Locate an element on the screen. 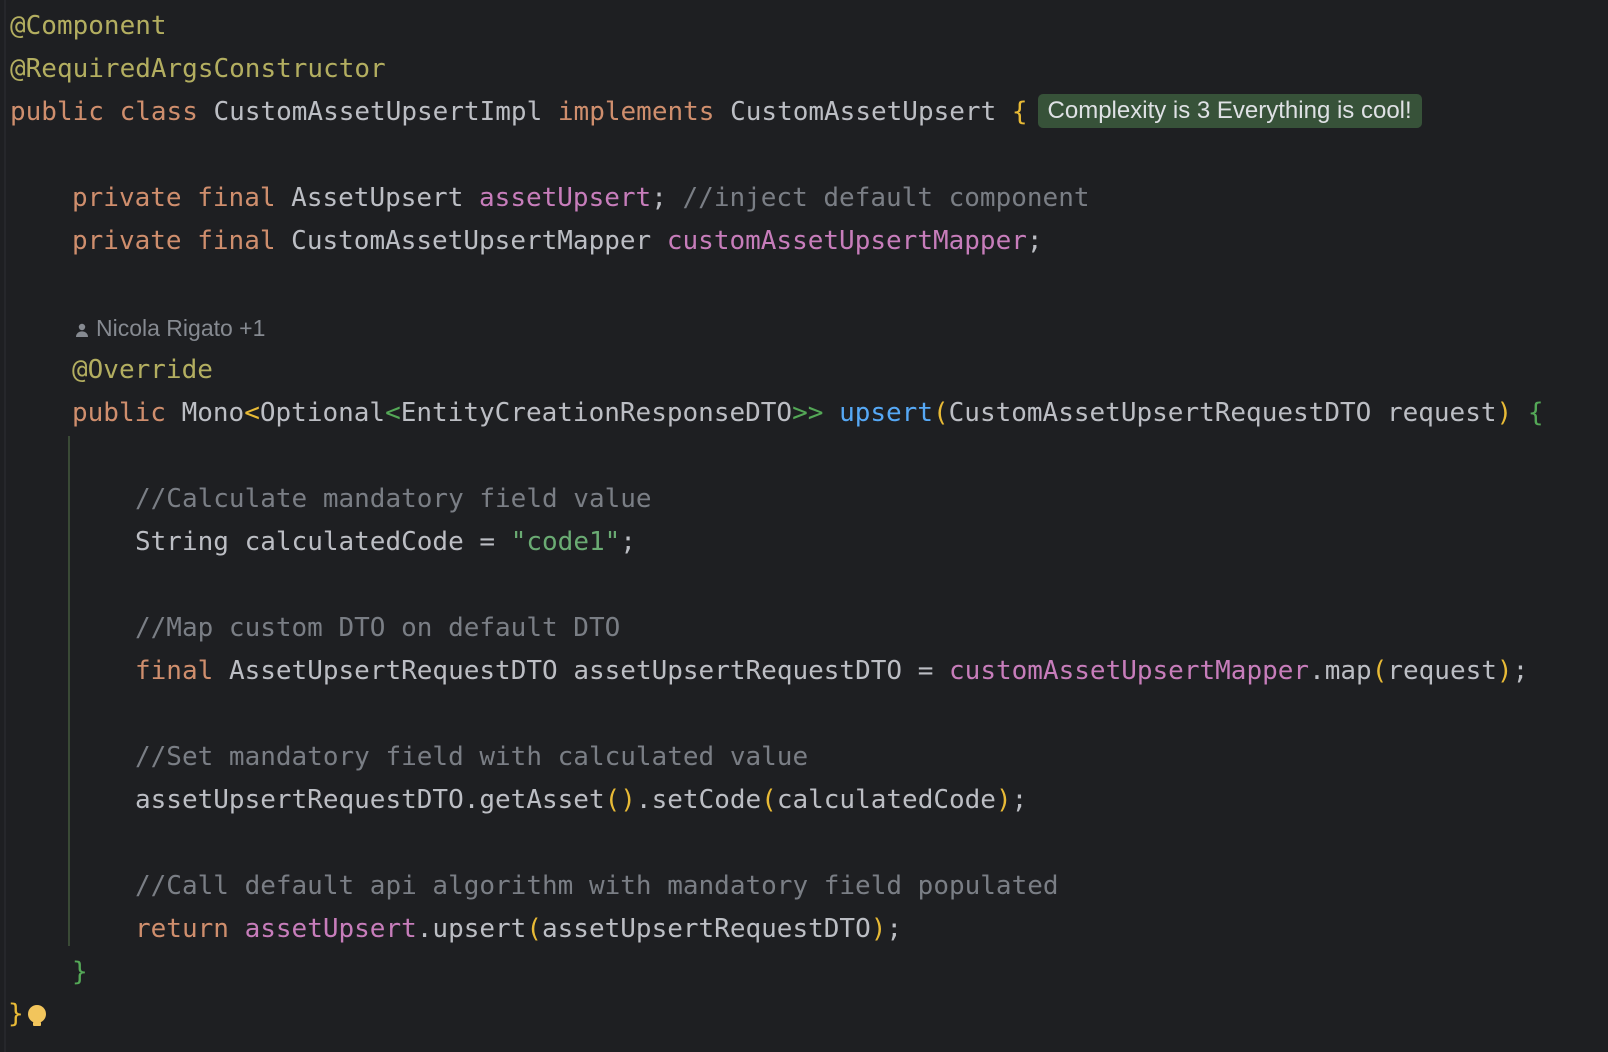 The image size is (1608, 1052). code-line-1: @Component is located at coordinates (88, 26).